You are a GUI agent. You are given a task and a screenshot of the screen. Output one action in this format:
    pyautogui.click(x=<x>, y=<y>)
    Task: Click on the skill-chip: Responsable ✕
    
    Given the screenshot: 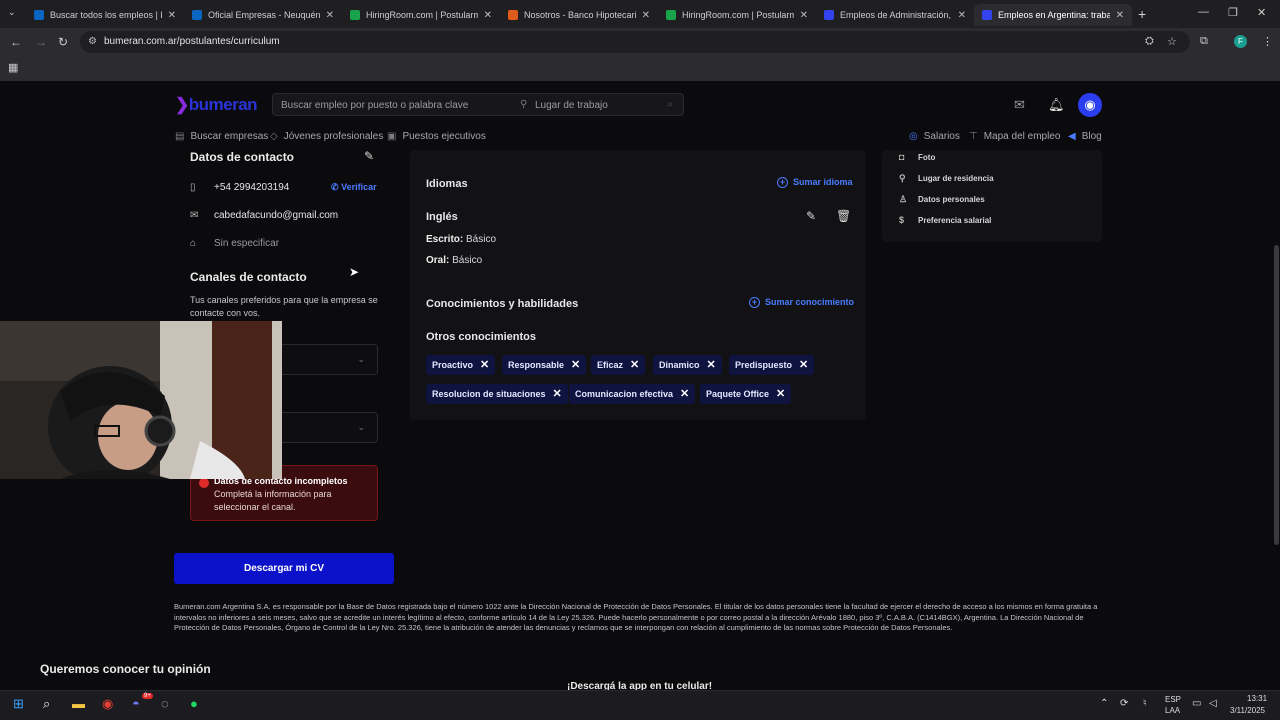 What is the action you would take?
    pyautogui.click(x=544, y=365)
    